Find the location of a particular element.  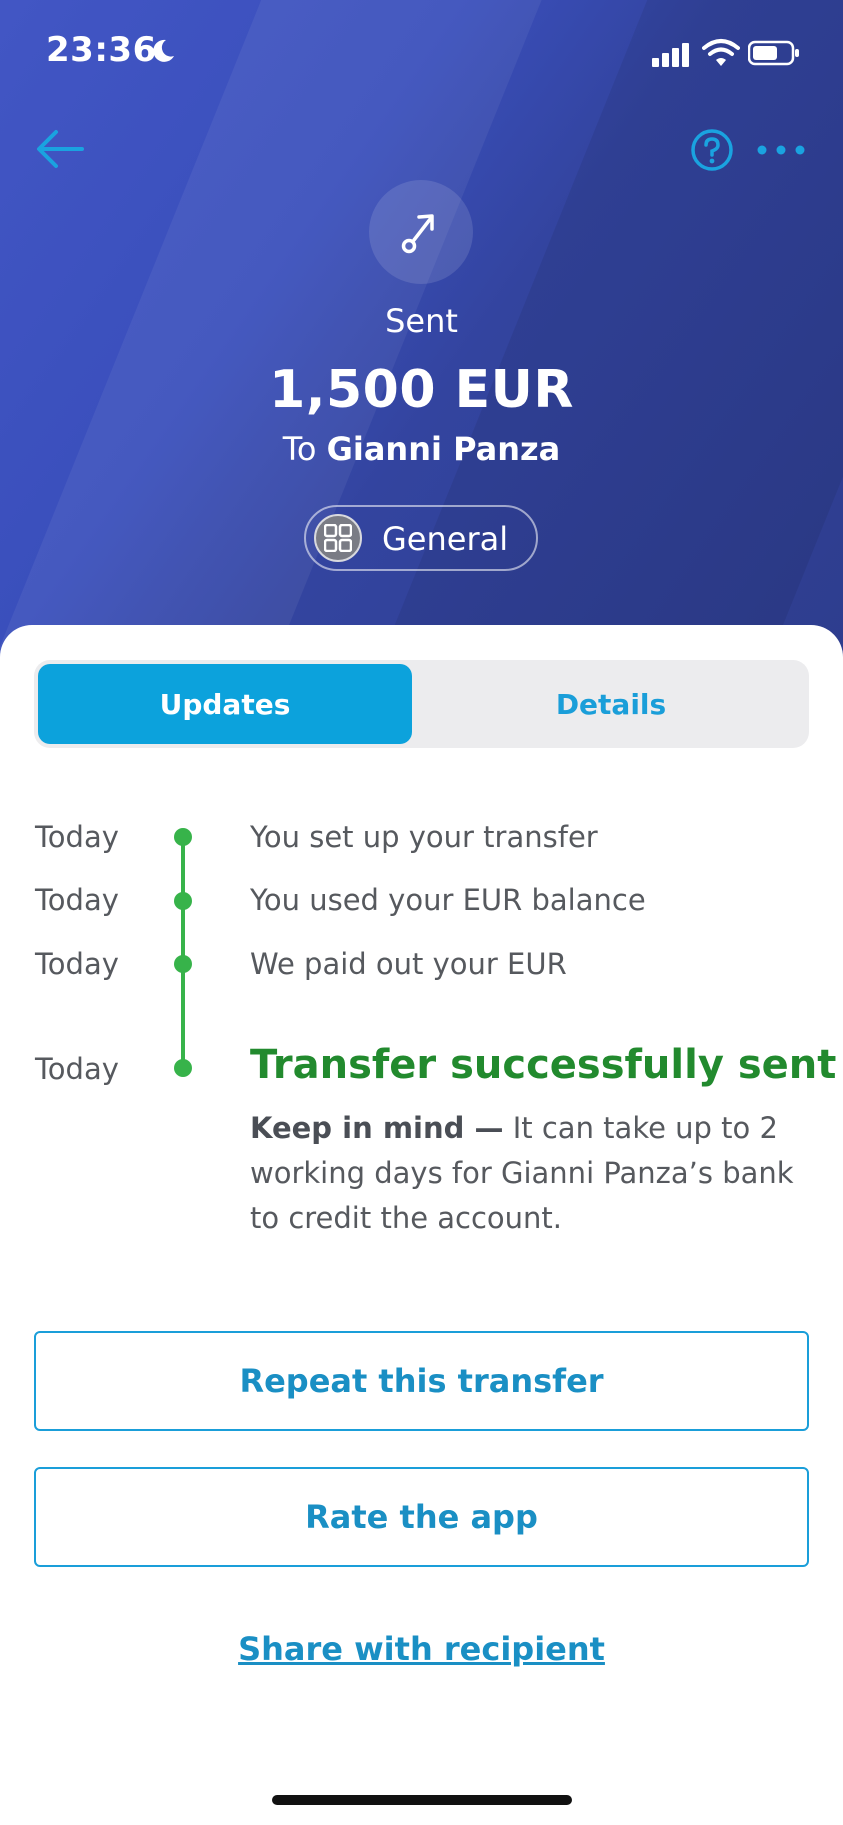

recipient-line: To Gianni Panza is located at coordinates (421, 449).